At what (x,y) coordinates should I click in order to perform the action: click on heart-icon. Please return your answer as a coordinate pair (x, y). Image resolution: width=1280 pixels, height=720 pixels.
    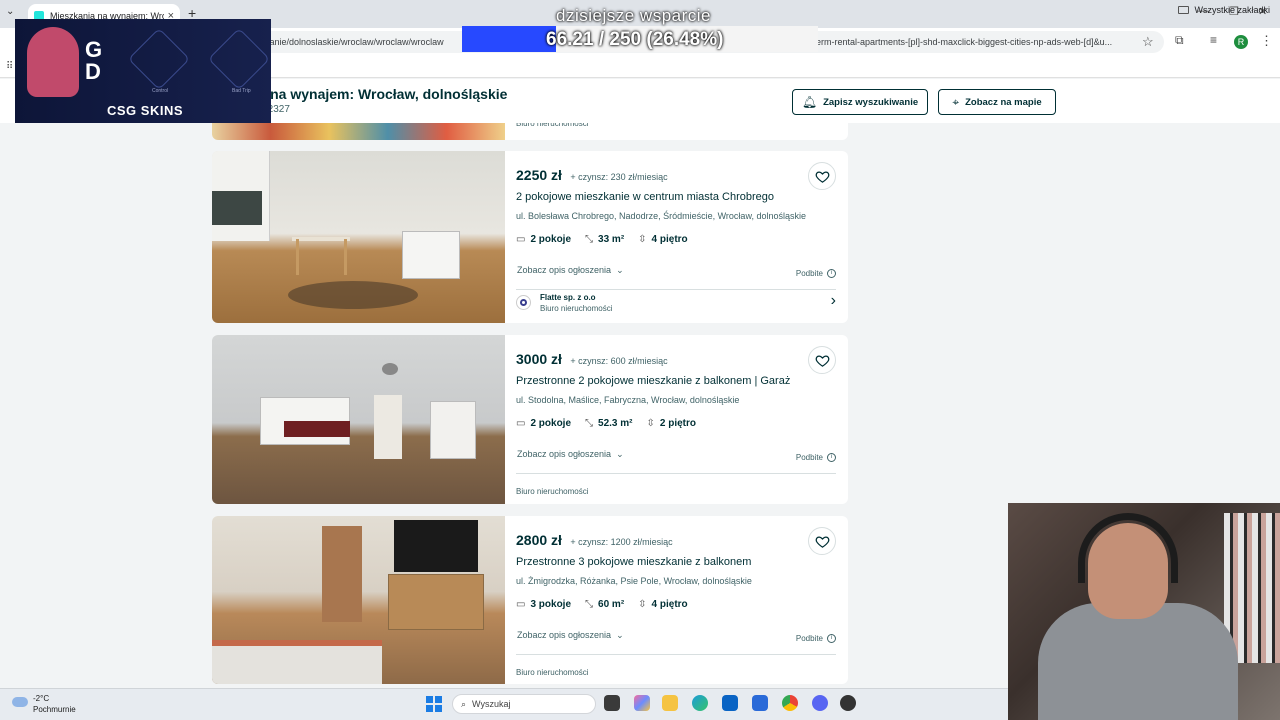
    Looking at the image, I should click on (822, 176).